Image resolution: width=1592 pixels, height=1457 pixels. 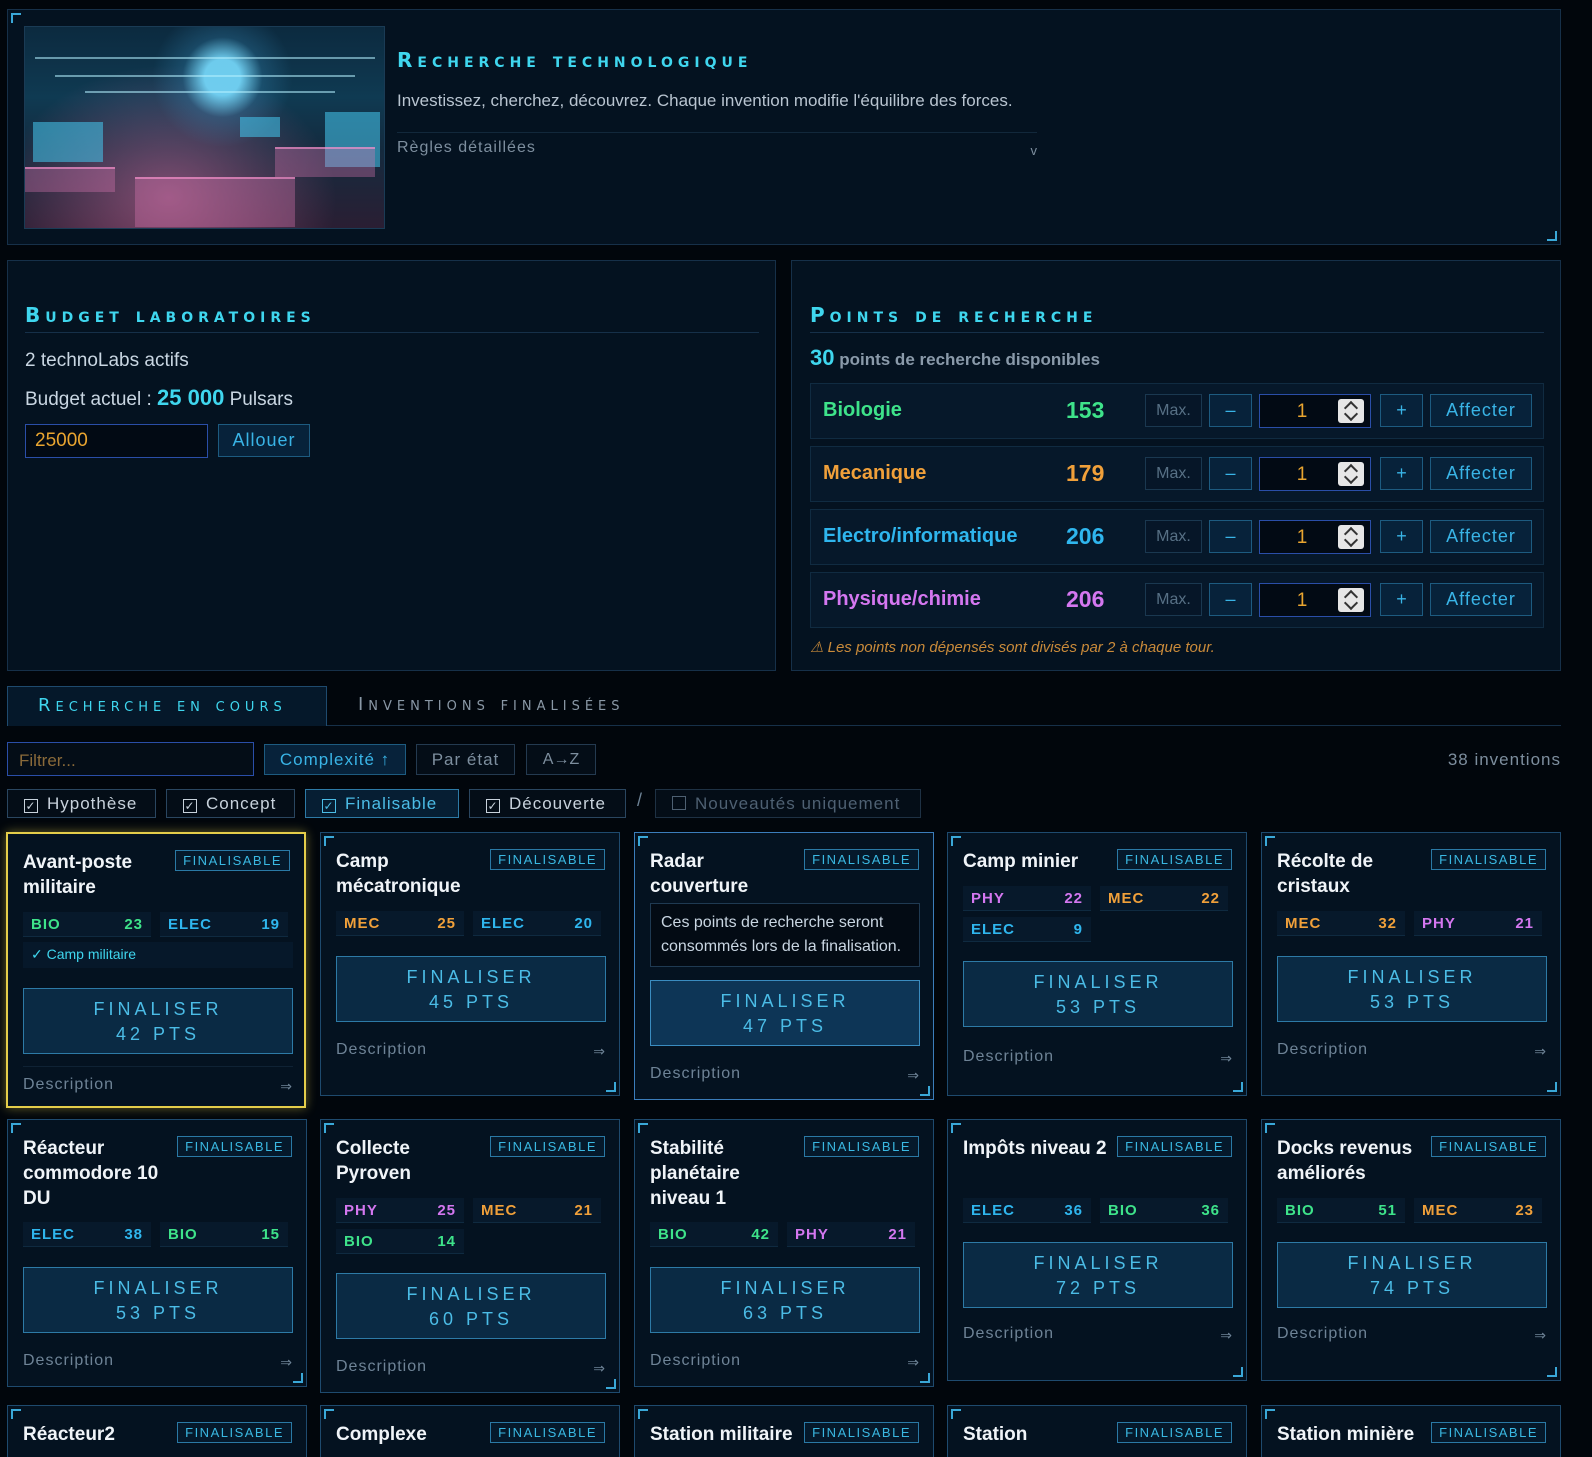 I want to click on prerequisite-note: ✓ Camp militaire, so click(x=158, y=955).